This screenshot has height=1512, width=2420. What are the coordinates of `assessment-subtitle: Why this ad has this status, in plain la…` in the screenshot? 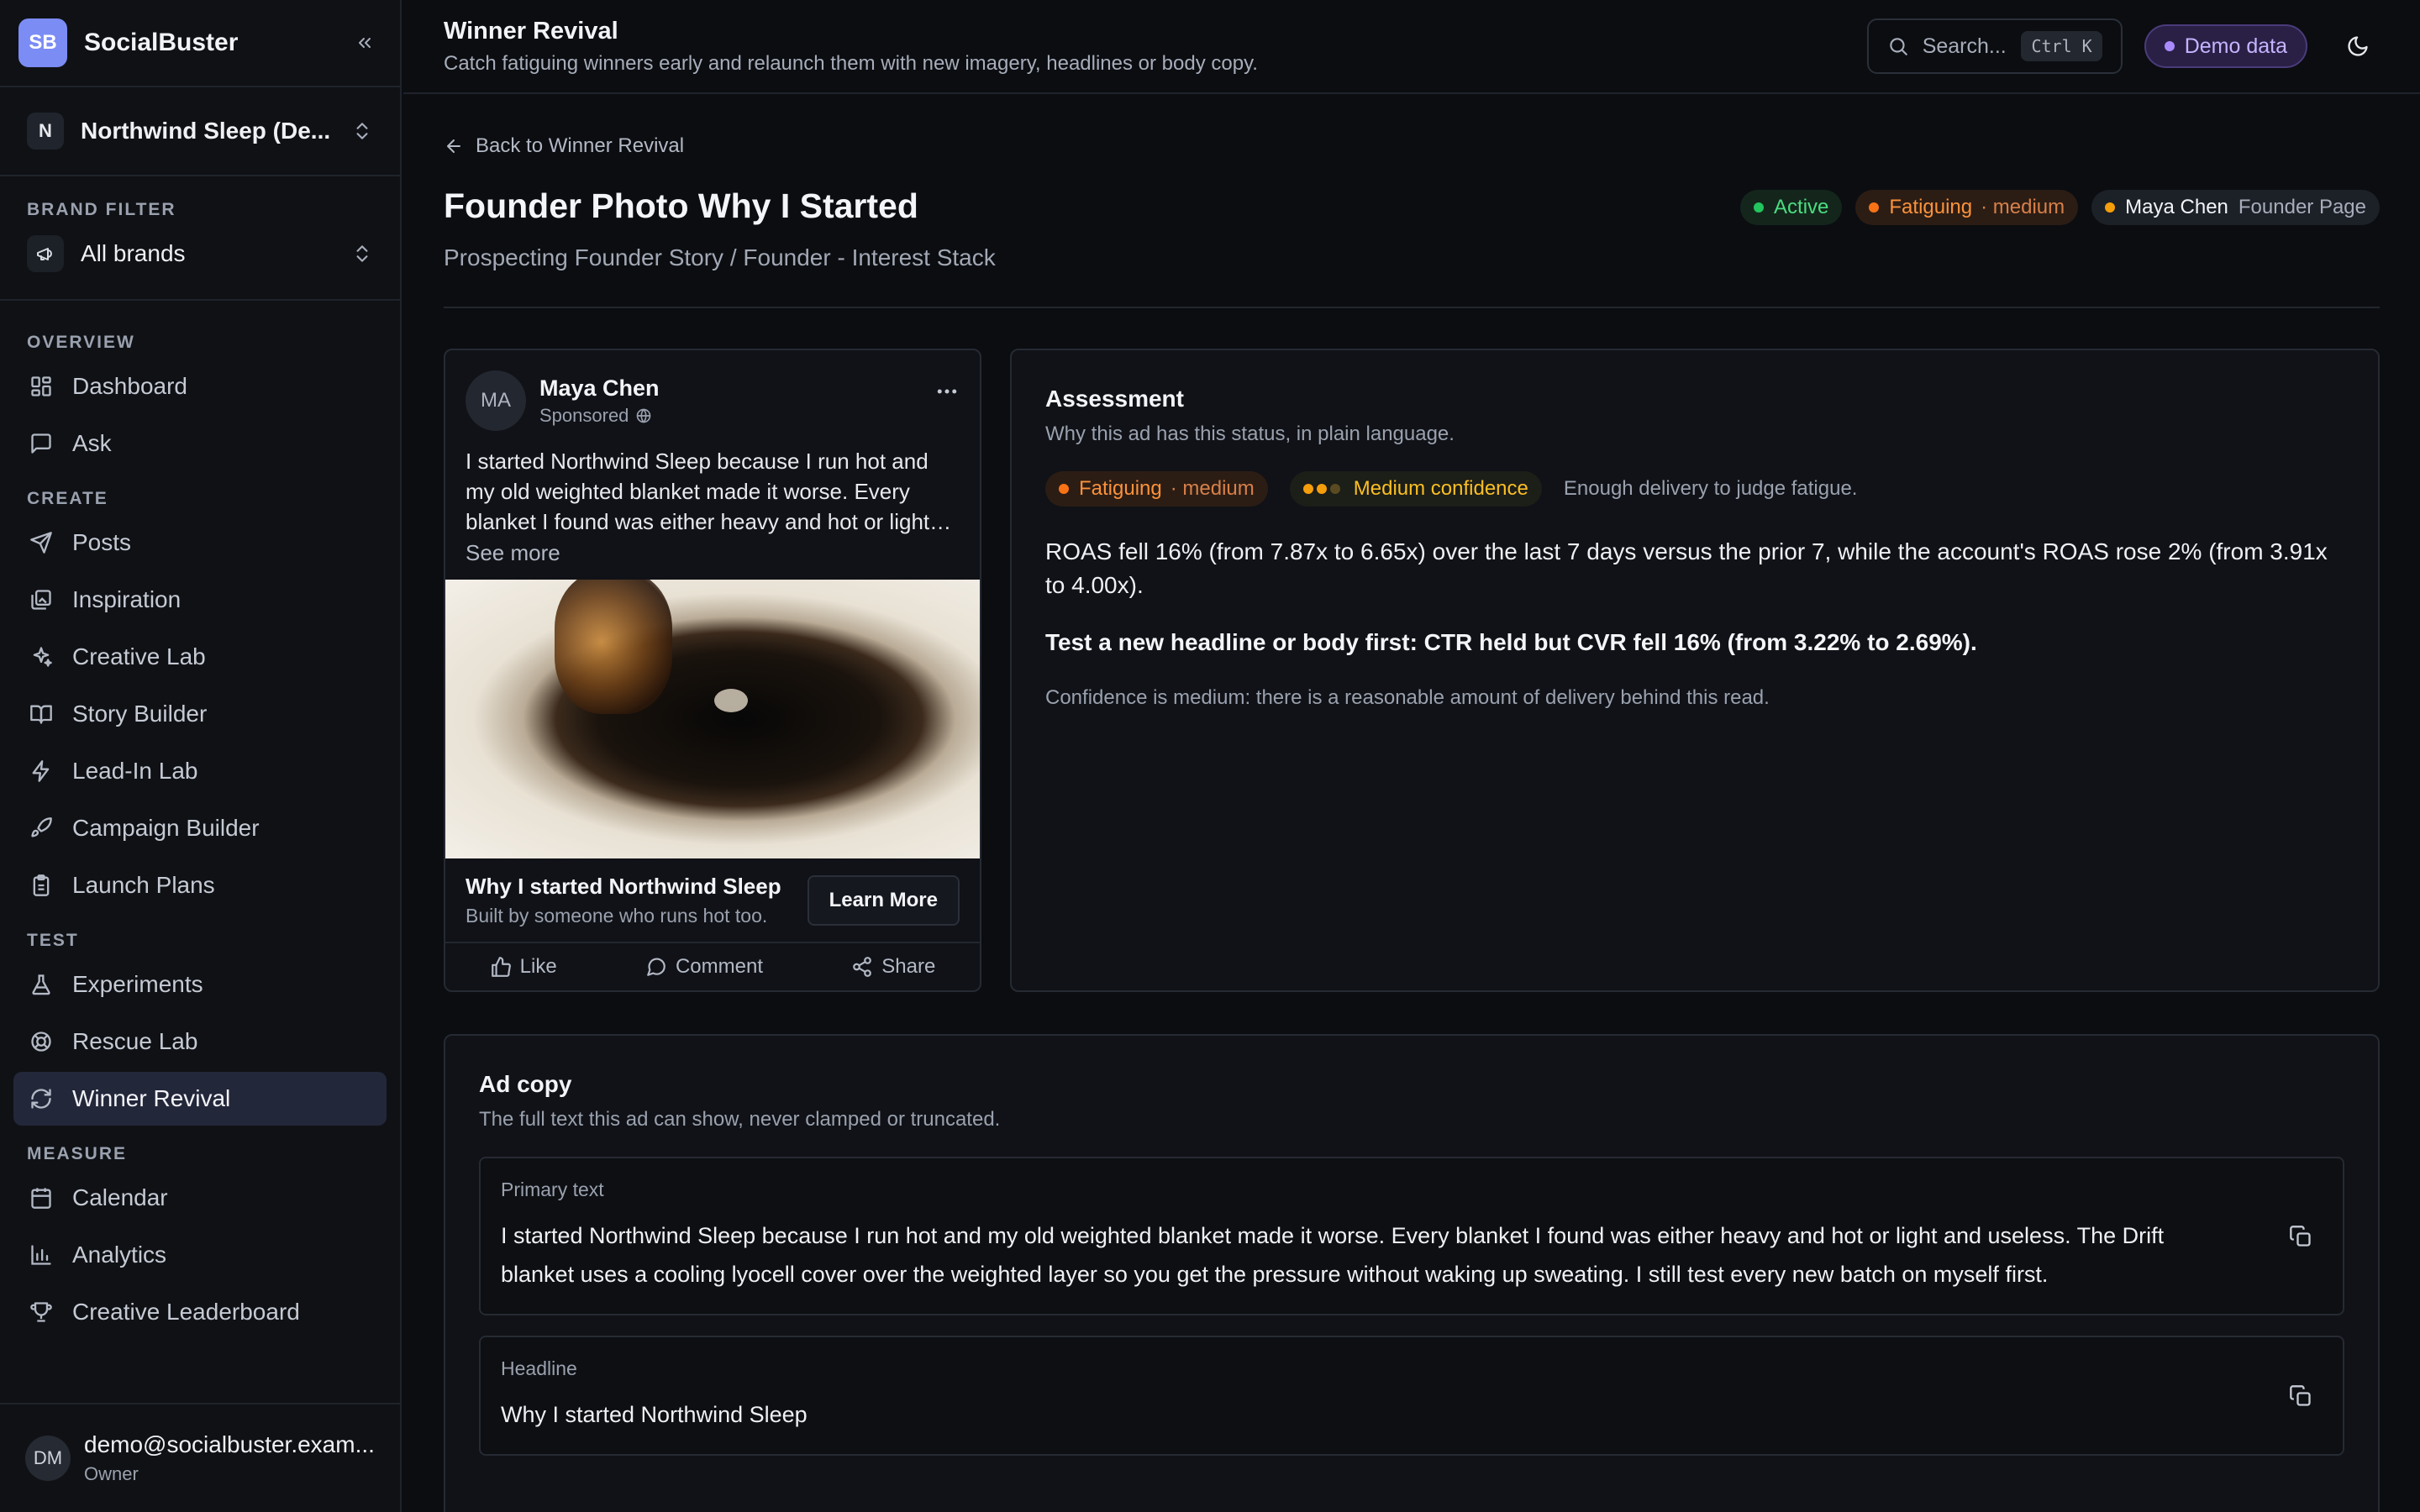 It's located at (1250, 434).